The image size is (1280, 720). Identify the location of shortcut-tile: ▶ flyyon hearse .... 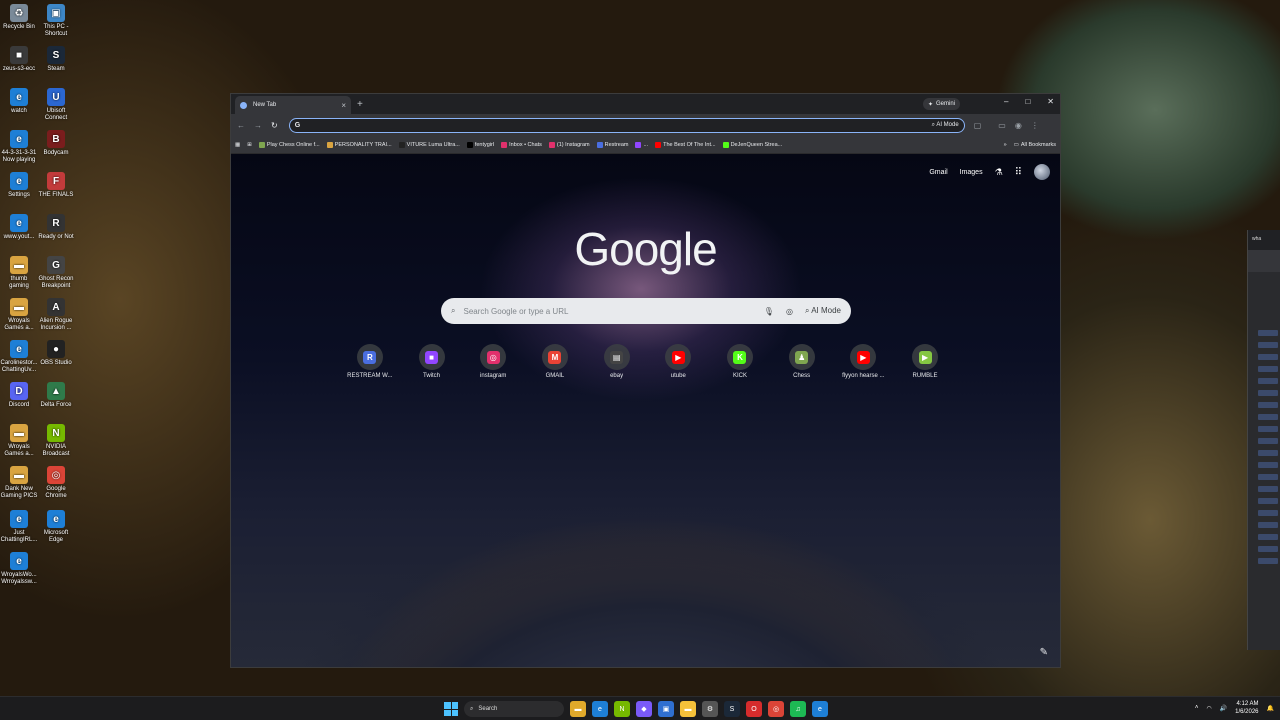
(864, 361).